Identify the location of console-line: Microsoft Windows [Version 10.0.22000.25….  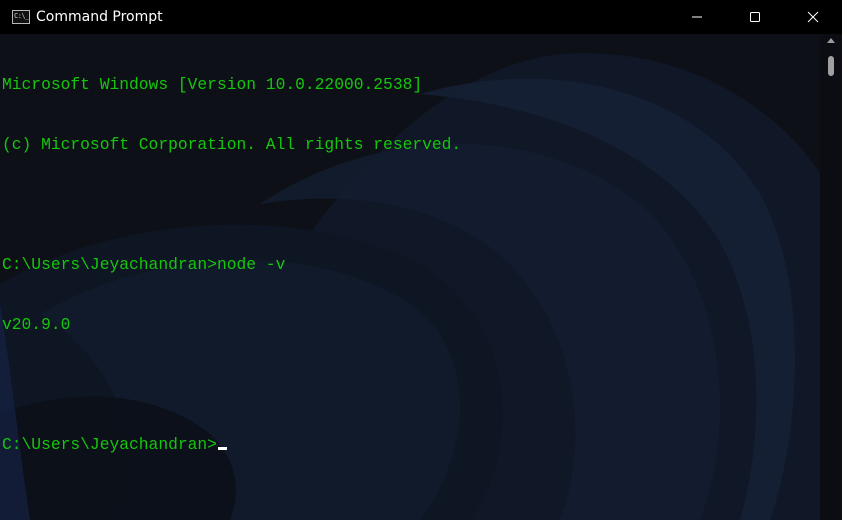
(212, 84).